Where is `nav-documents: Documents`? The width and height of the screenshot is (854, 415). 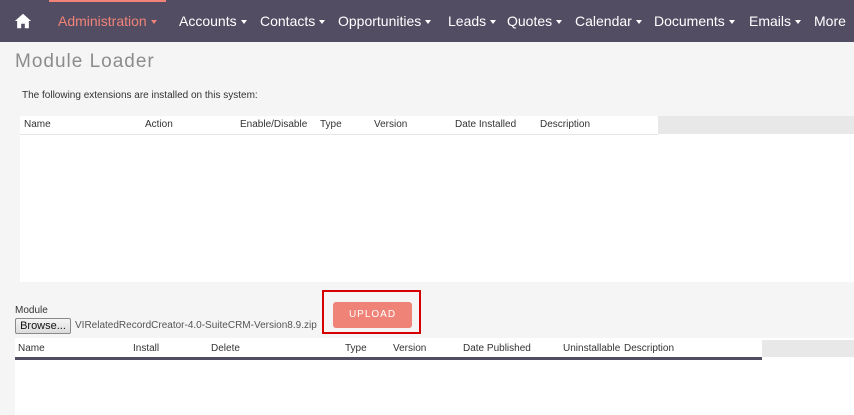
nav-documents: Documents is located at coordinates (694, 21).